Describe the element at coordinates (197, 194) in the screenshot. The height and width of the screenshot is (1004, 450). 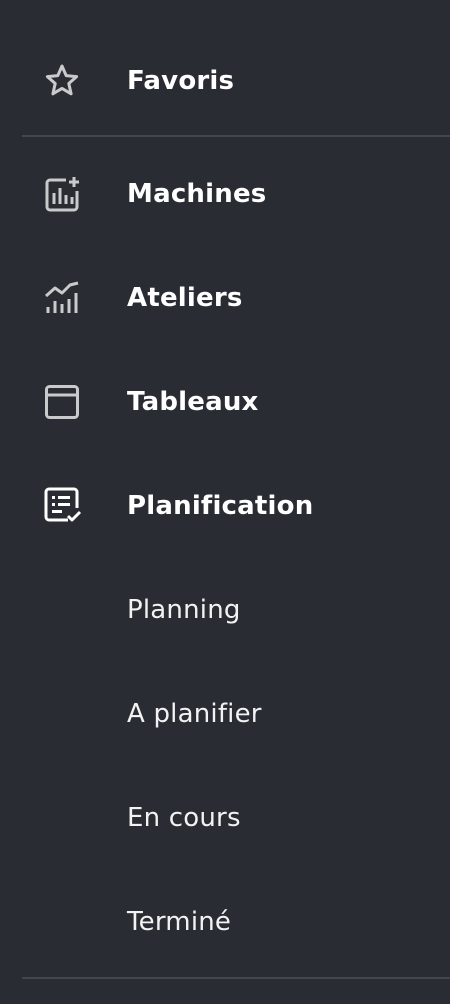
I see `sidebar-item-label: Machines` at that location.